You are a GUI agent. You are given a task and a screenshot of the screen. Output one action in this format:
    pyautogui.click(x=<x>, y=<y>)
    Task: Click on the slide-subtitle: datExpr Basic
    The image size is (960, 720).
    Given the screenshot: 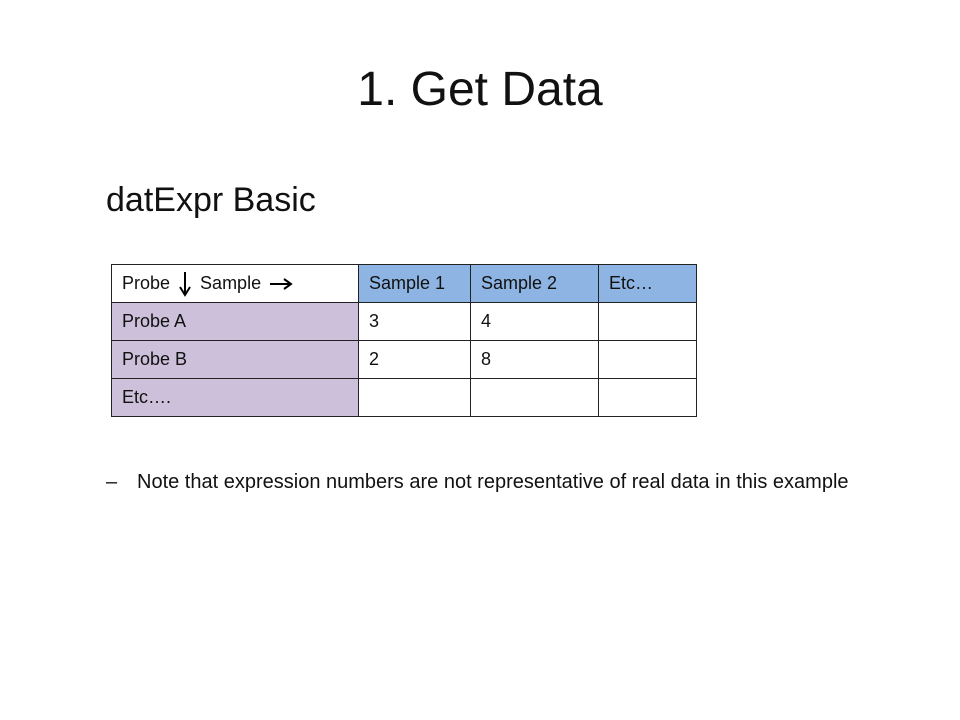 What is the action you would take?
    pyautogui.click(x=211, y=200)
    